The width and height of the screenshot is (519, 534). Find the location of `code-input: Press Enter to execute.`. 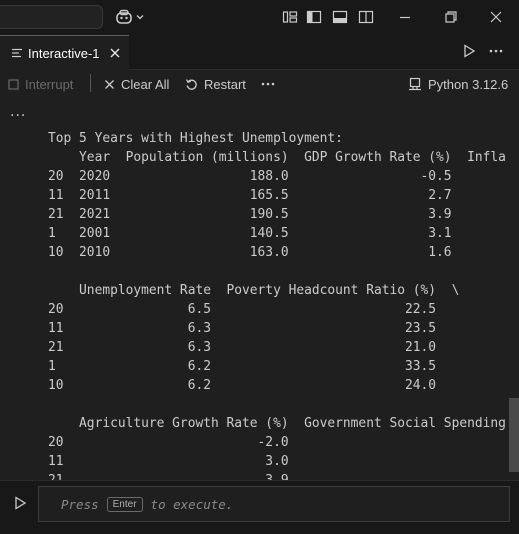

code-input: Press Enter to execute. is located at coordinates (274, 504).